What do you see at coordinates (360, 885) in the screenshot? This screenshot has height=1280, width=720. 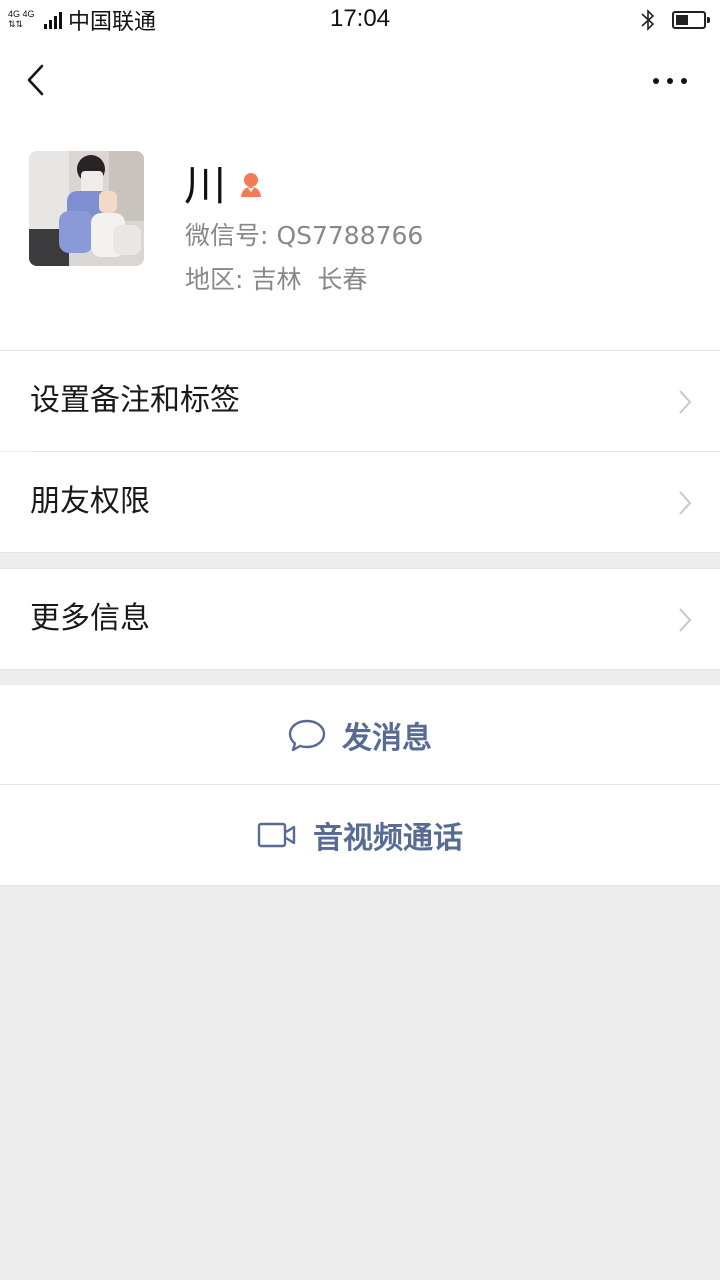 I see `actions-bottom-border` at bounding box center [360, 885].